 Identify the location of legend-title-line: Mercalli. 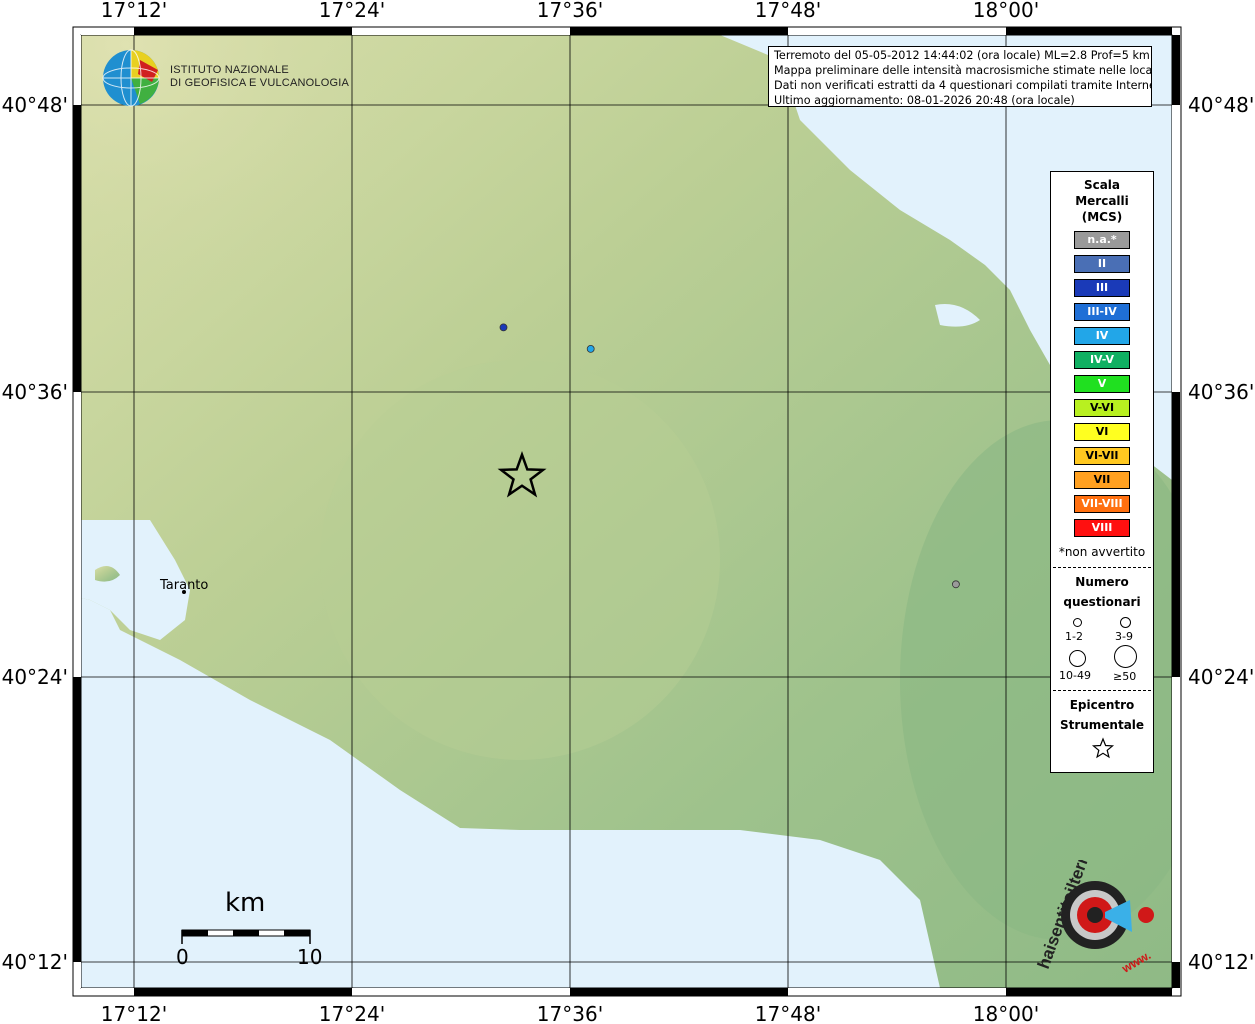
(1102, 201).